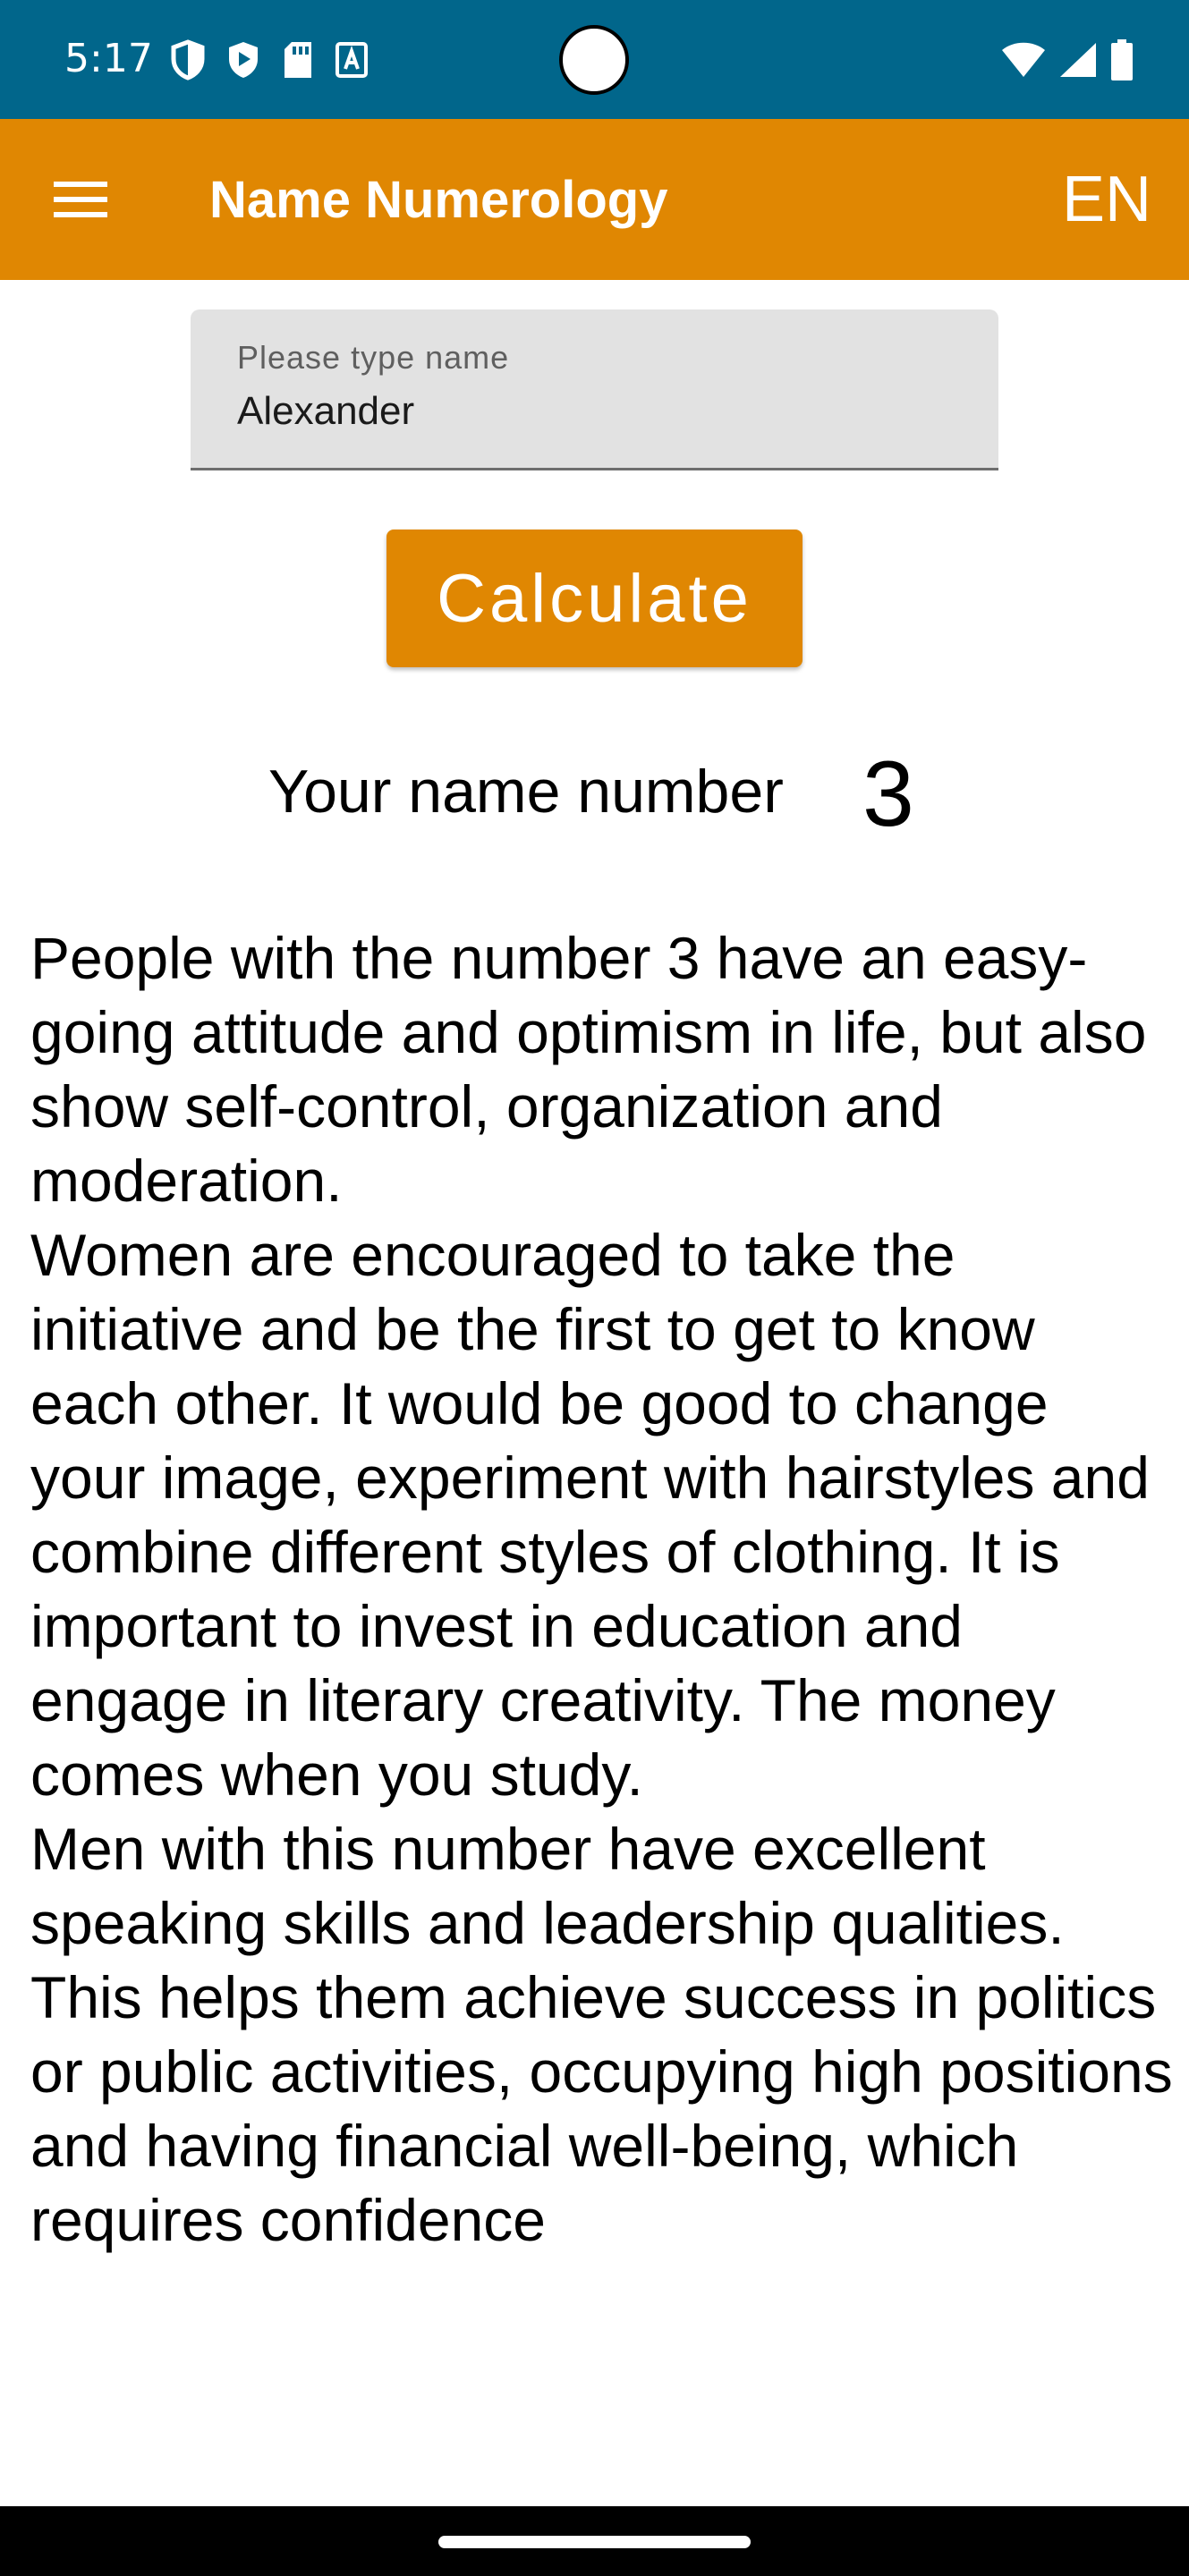 The image size is (1189, 2576). I want to click on system-icons, so click(1067, 60).